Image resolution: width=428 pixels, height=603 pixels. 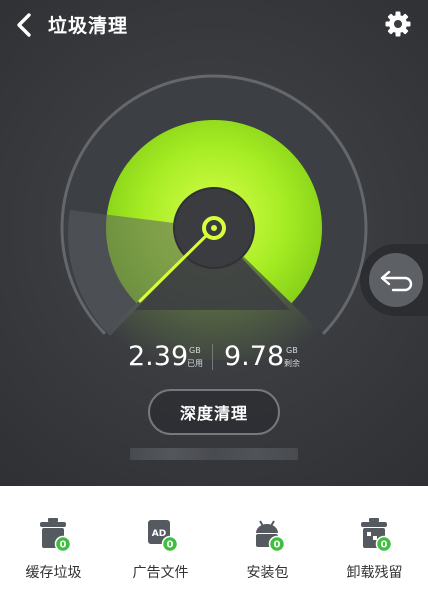 I want to click on tool-ad-files: AD 0 广告文件, so click(x=160, y=544).